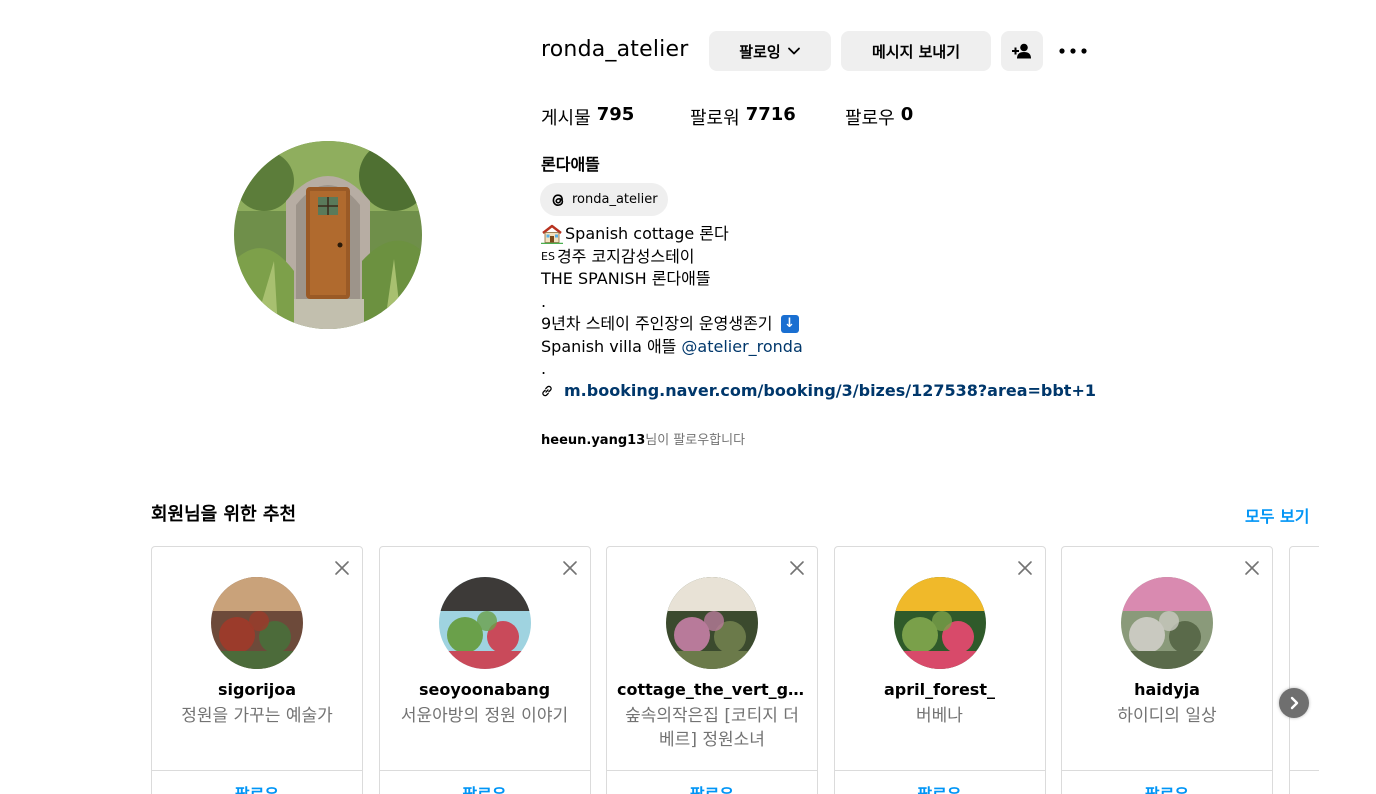 This screenshot has height=794, width=1376. What do you see at coordinates (647, 233) in the screenshot?
I see `bio-text-1: Spanish cottage 론다` at bounding box center [647, 233].